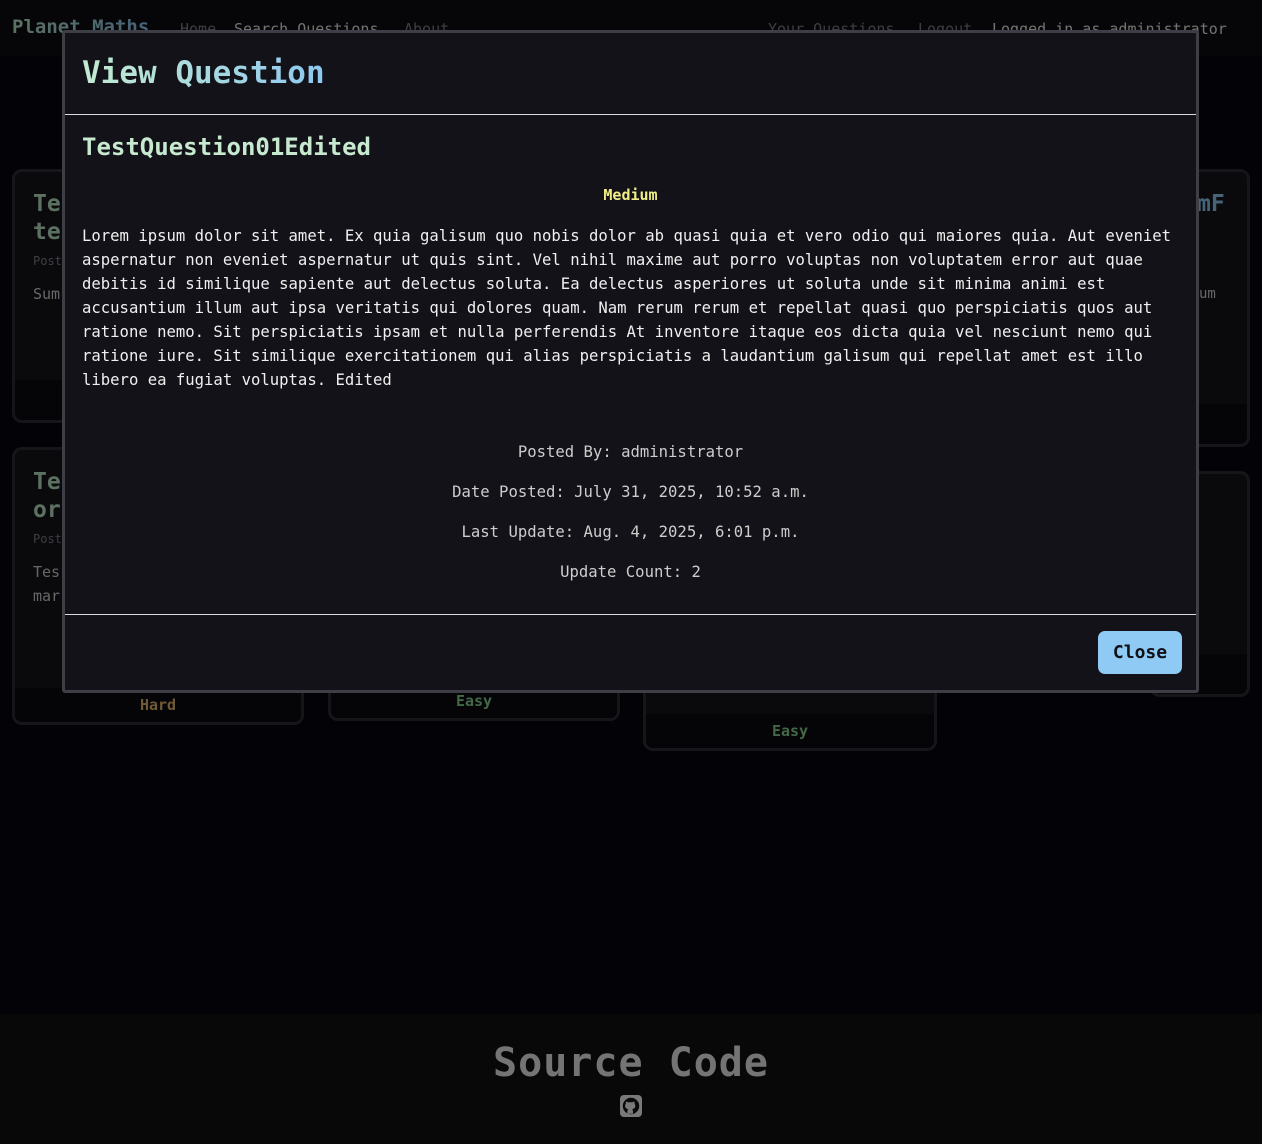  Describe the element at coordinates (630, 652) in the screenshot. I see `modal-footer: Close` at that location.